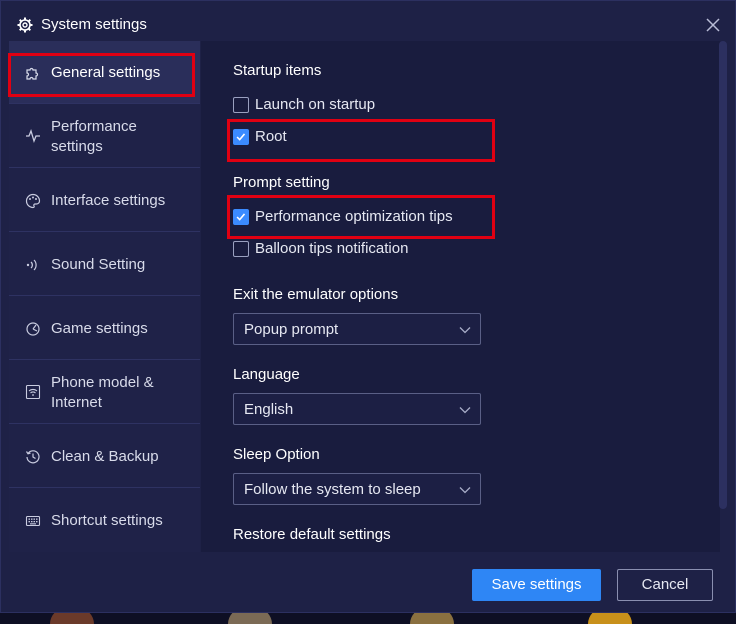 The image size is (736, 624). Describe the element at coordinates (357, 409) in the screenshot. I see `language-dropdown: English` at that location.